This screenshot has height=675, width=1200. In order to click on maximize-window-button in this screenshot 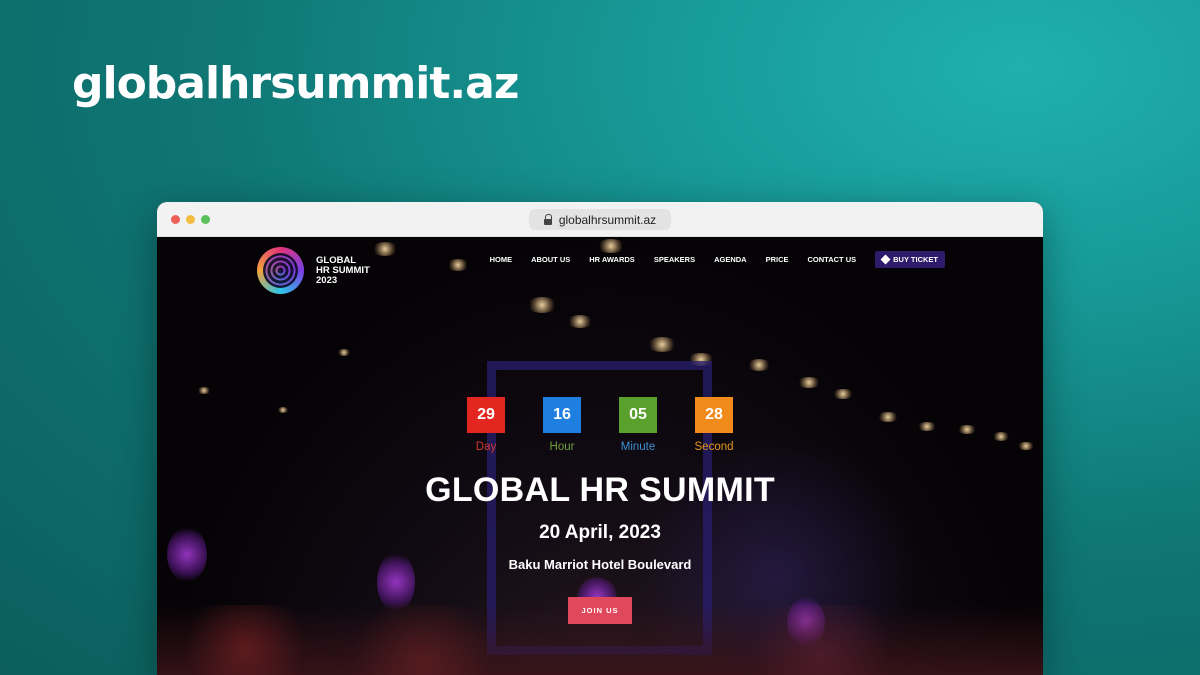, I will do `click(205, 219)`.